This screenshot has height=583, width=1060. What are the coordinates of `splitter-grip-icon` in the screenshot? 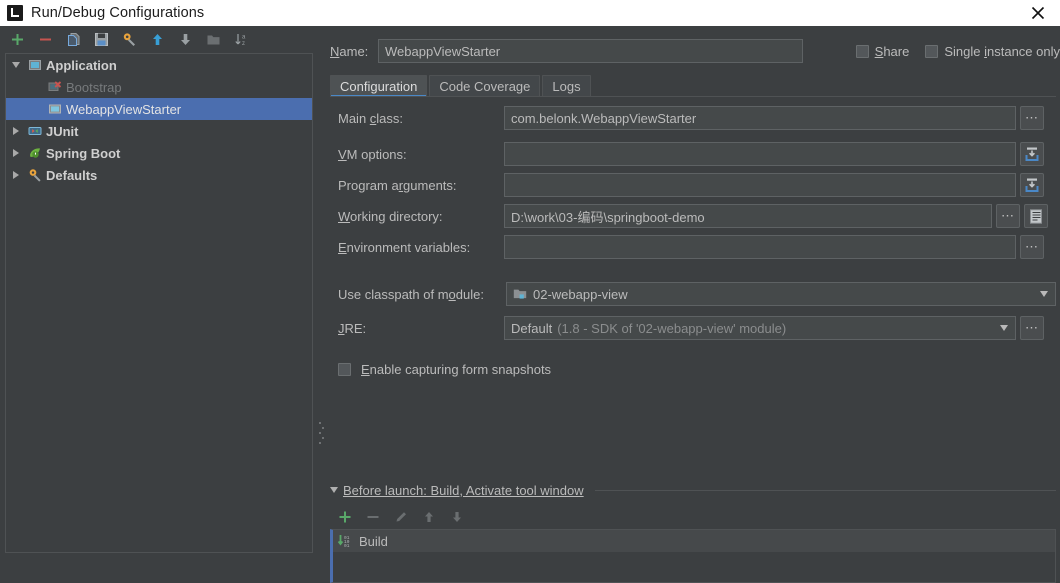 It's located at (322, 433).